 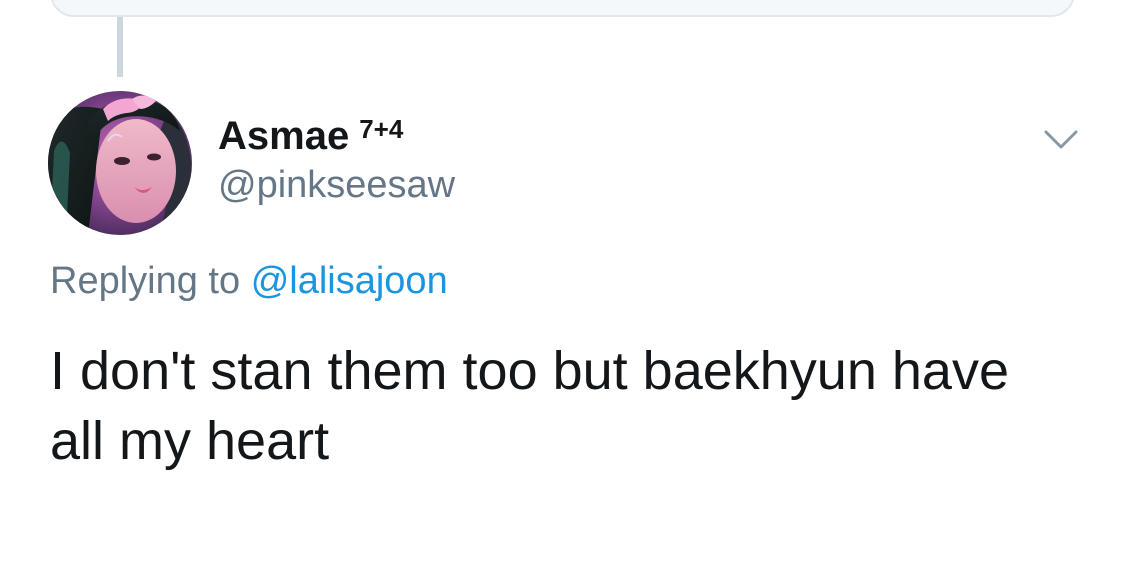 What do you see at coordinates (283, 136) in the screenshot?
I see `author-display-name: Asmae` at bounding box center [283, 136].